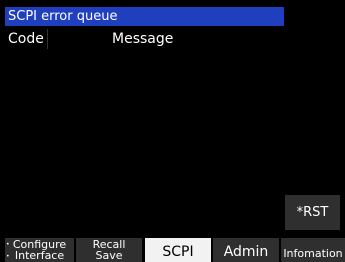  What do you see at coordinates (109, 255) in the screenshot?
I see `softkey-label-line2: Save` at bounding box center [109, 255].